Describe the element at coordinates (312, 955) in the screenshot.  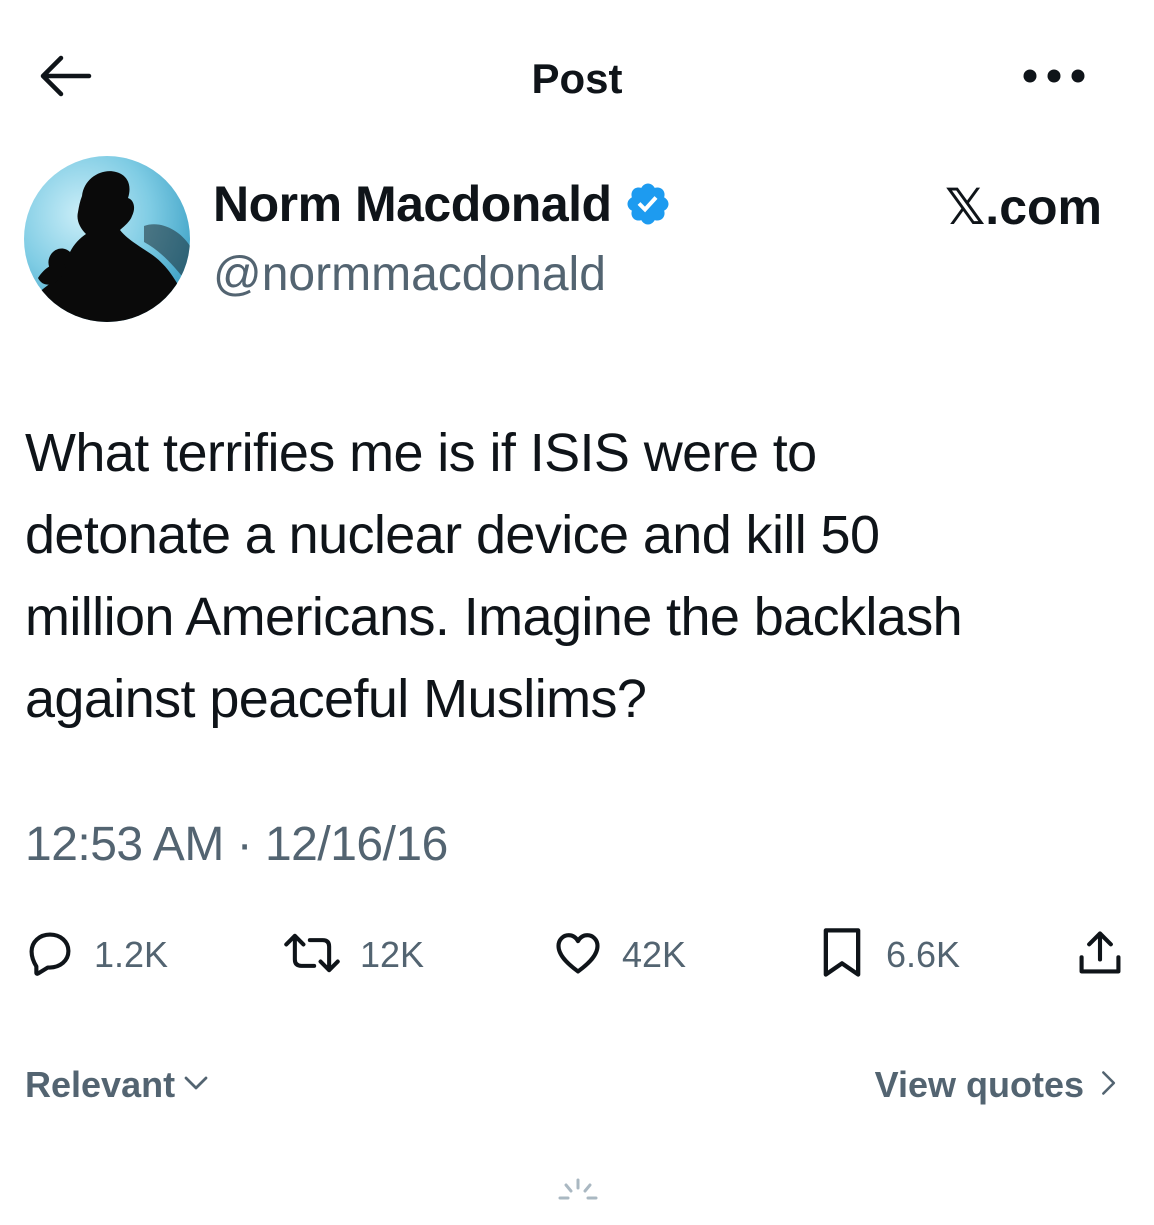
I see `repost-icon` at that location.